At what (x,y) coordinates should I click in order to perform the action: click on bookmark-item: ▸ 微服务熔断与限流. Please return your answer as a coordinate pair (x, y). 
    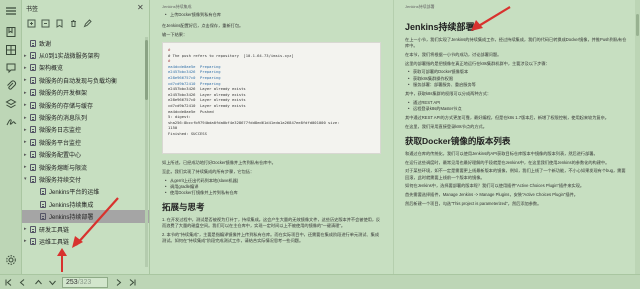
    Looking at the image, I should click on (85, 167).